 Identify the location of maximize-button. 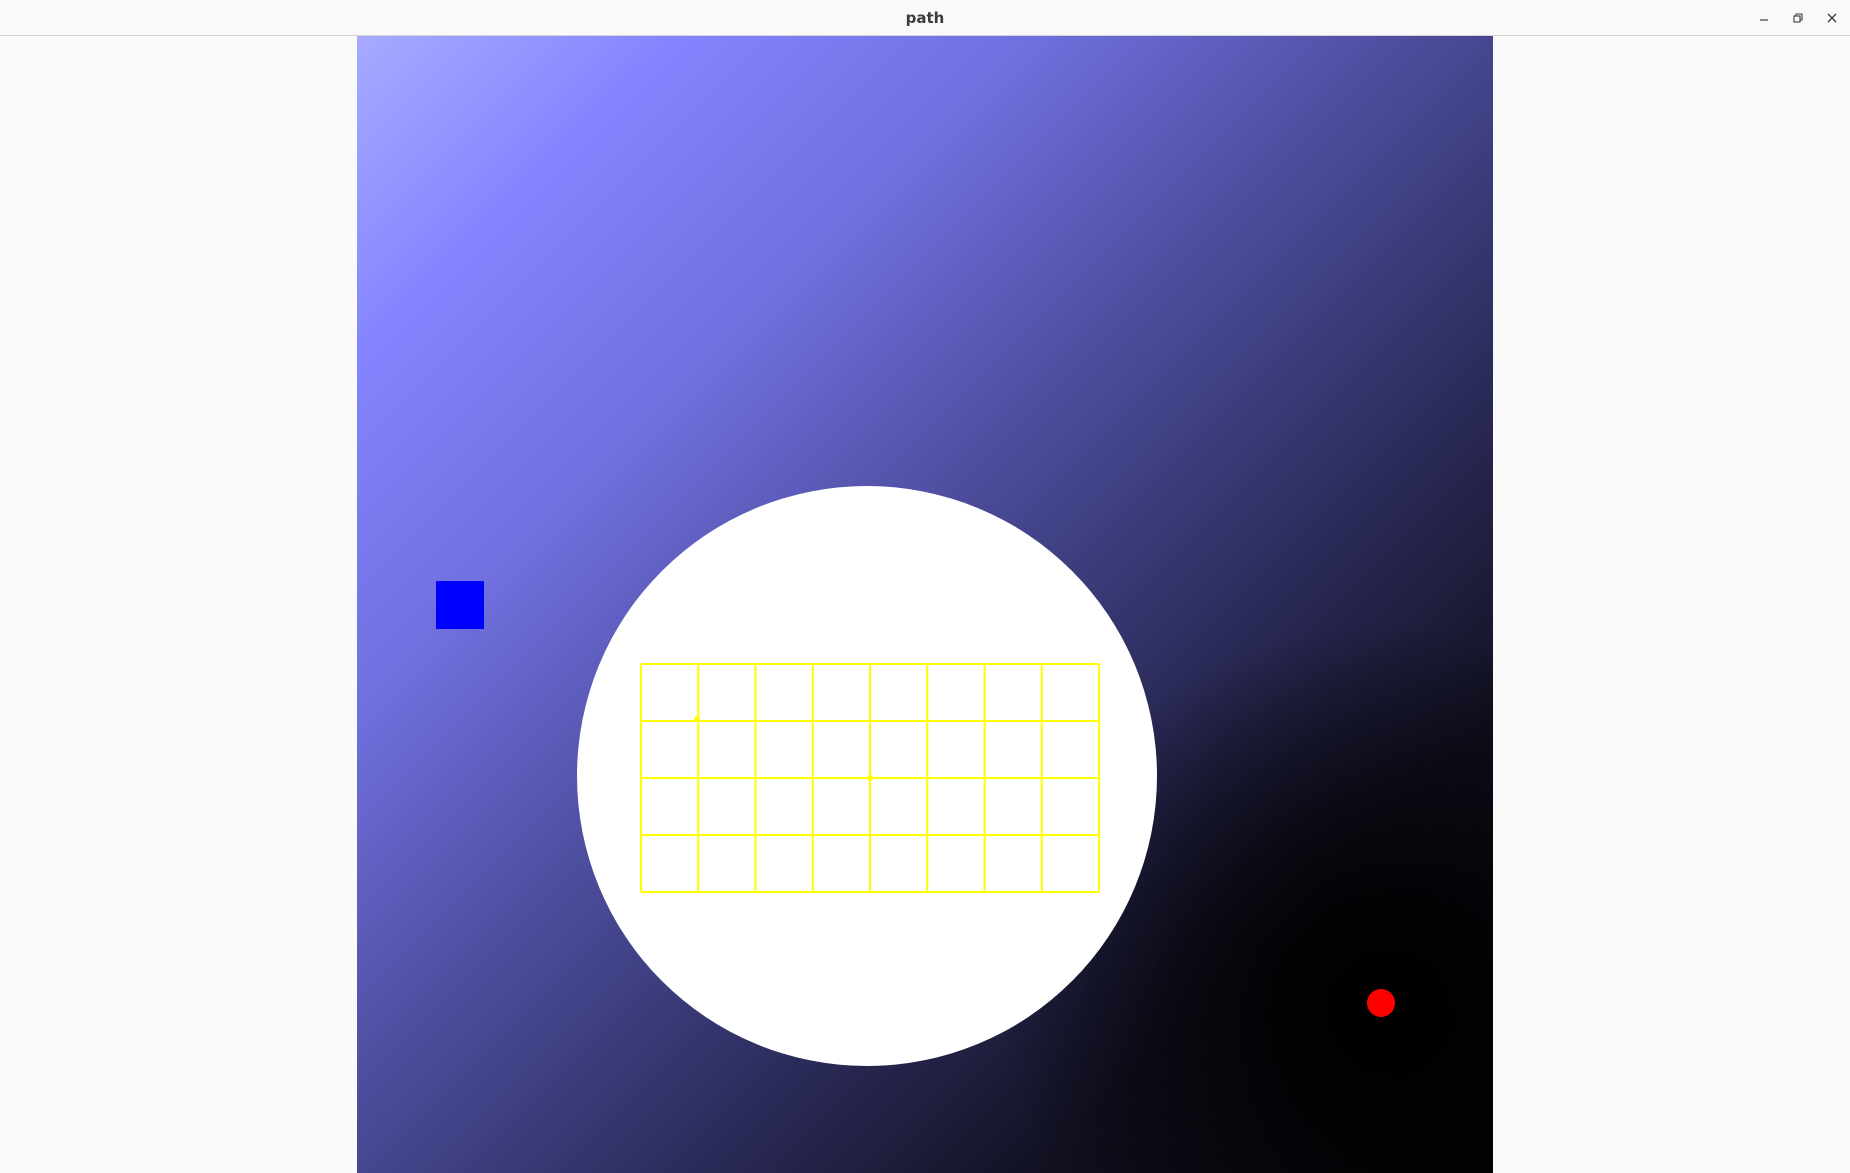
(1798, 18).